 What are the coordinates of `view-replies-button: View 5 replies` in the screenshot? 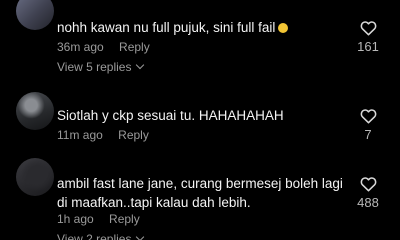 It's located at (101, 67).